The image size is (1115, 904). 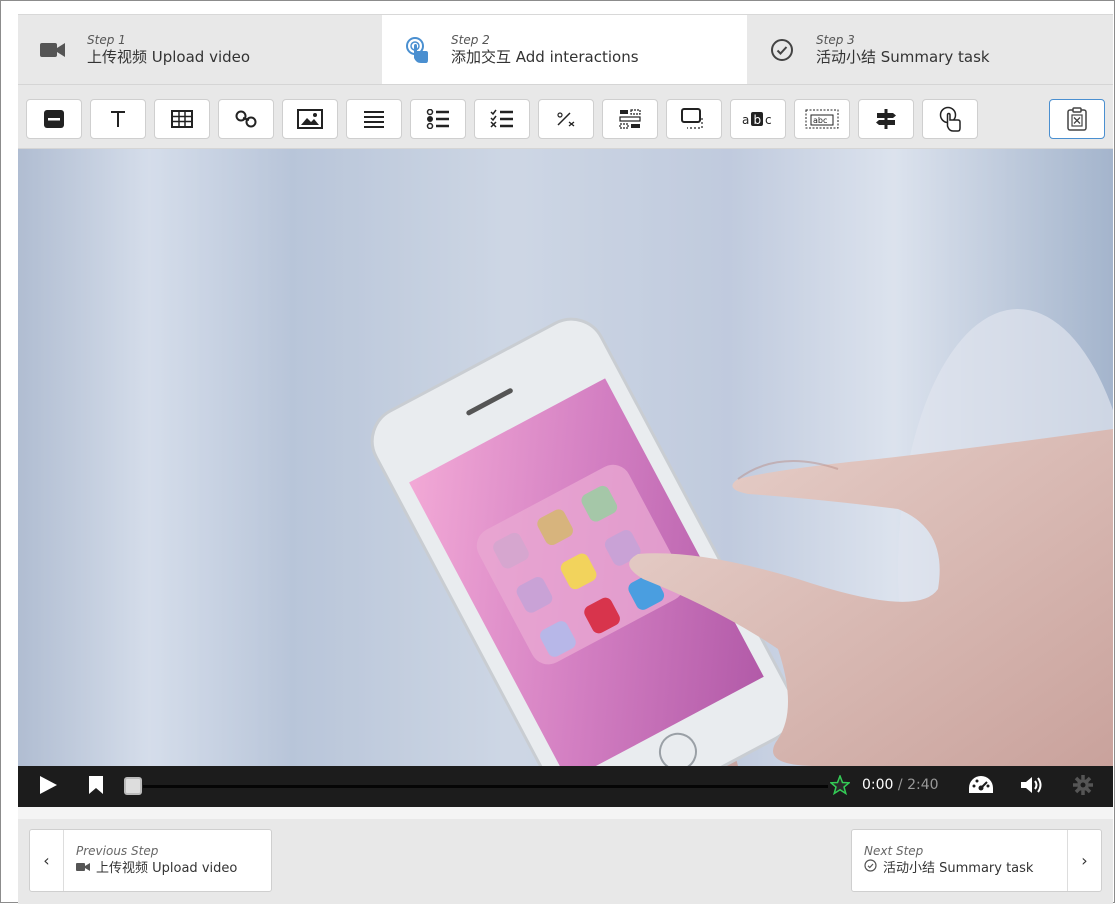 I want to click on text-button, so click(x=118, y=119).